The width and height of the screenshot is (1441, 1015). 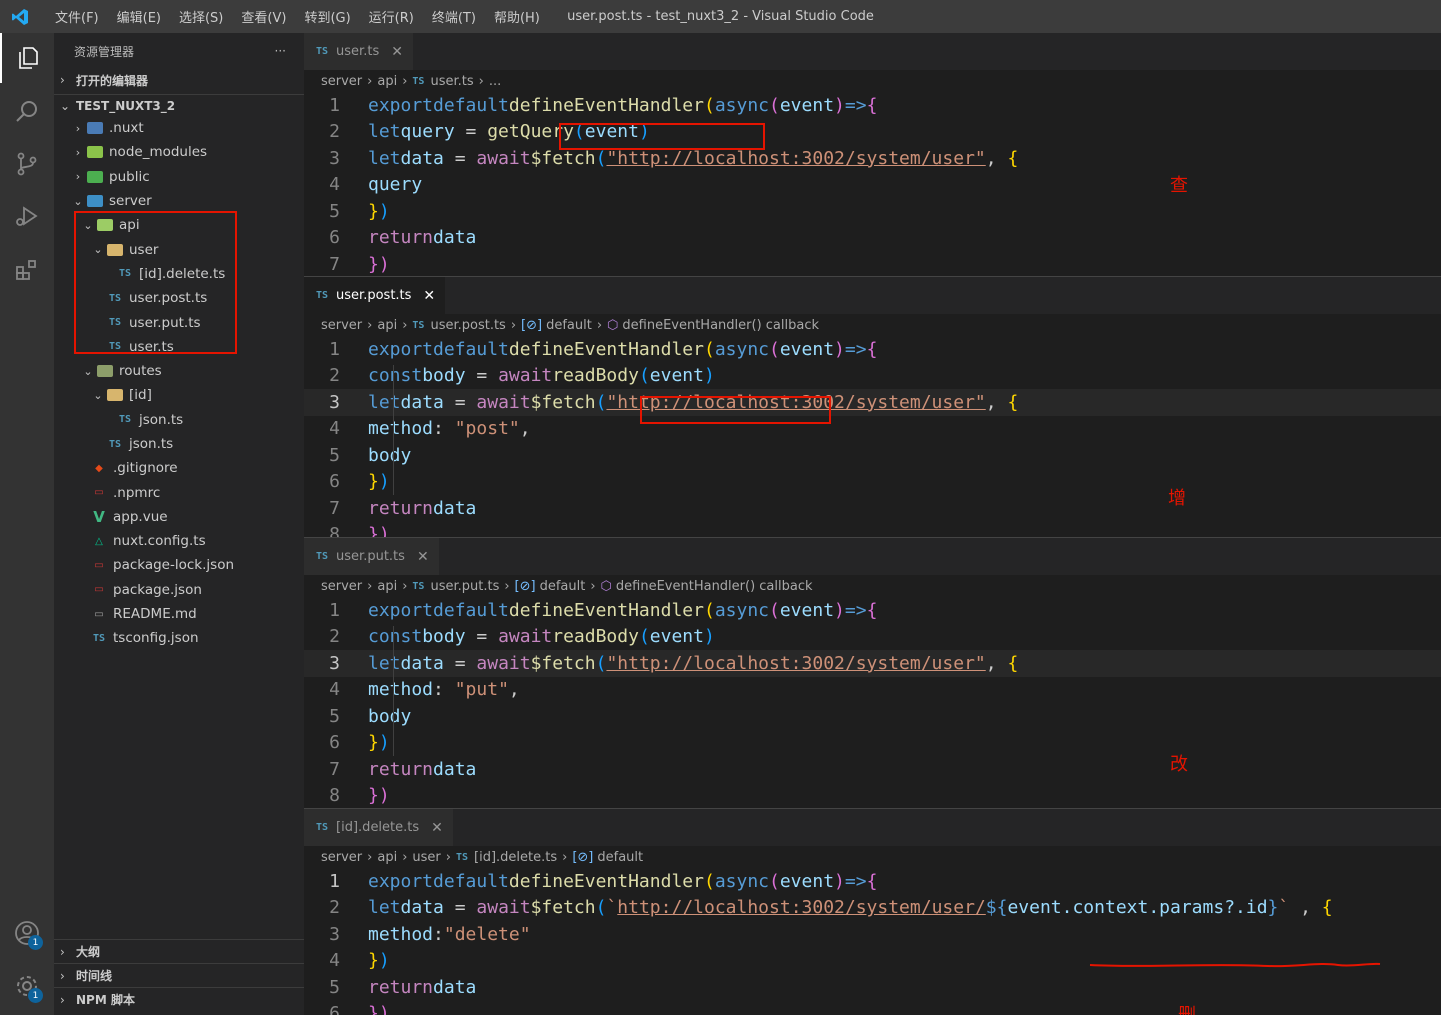 I want to click on tree-label: node_modules, so click(x=158, y=152).